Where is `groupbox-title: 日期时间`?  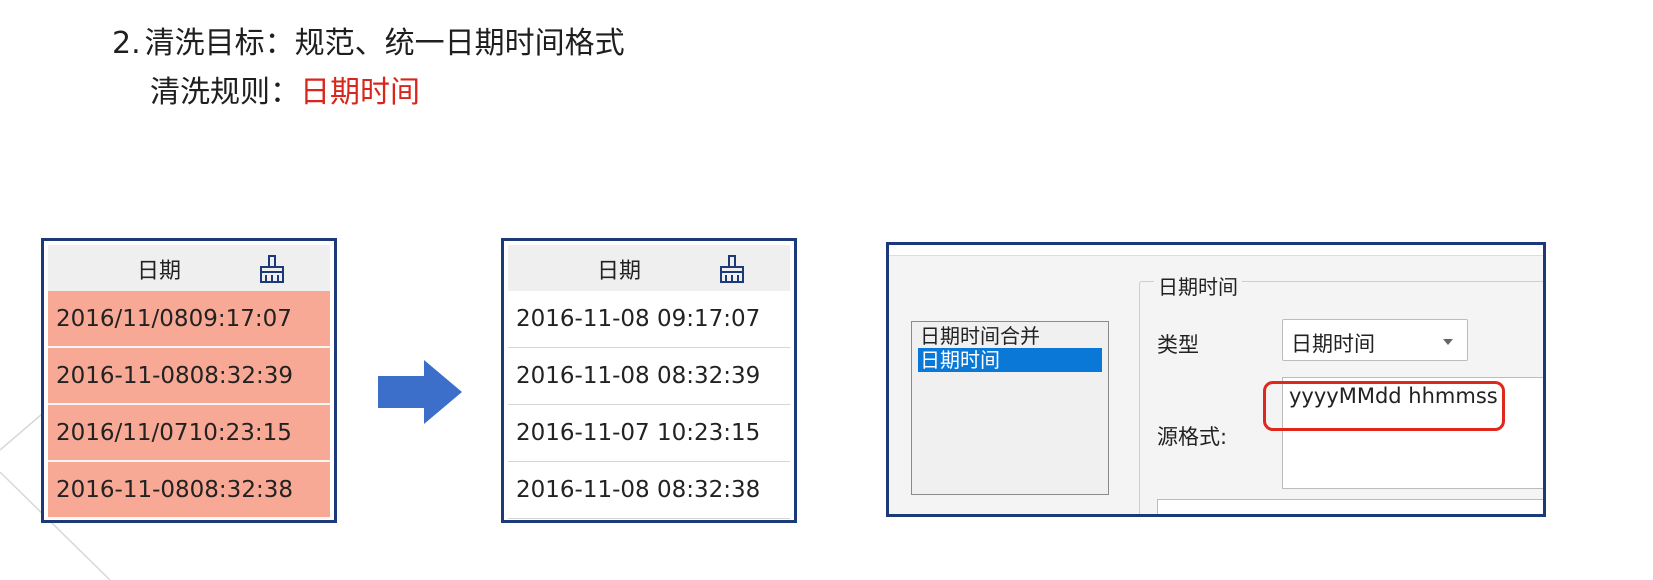 groupbox-title: 日期时间 is located at coordinates (1198, 285).